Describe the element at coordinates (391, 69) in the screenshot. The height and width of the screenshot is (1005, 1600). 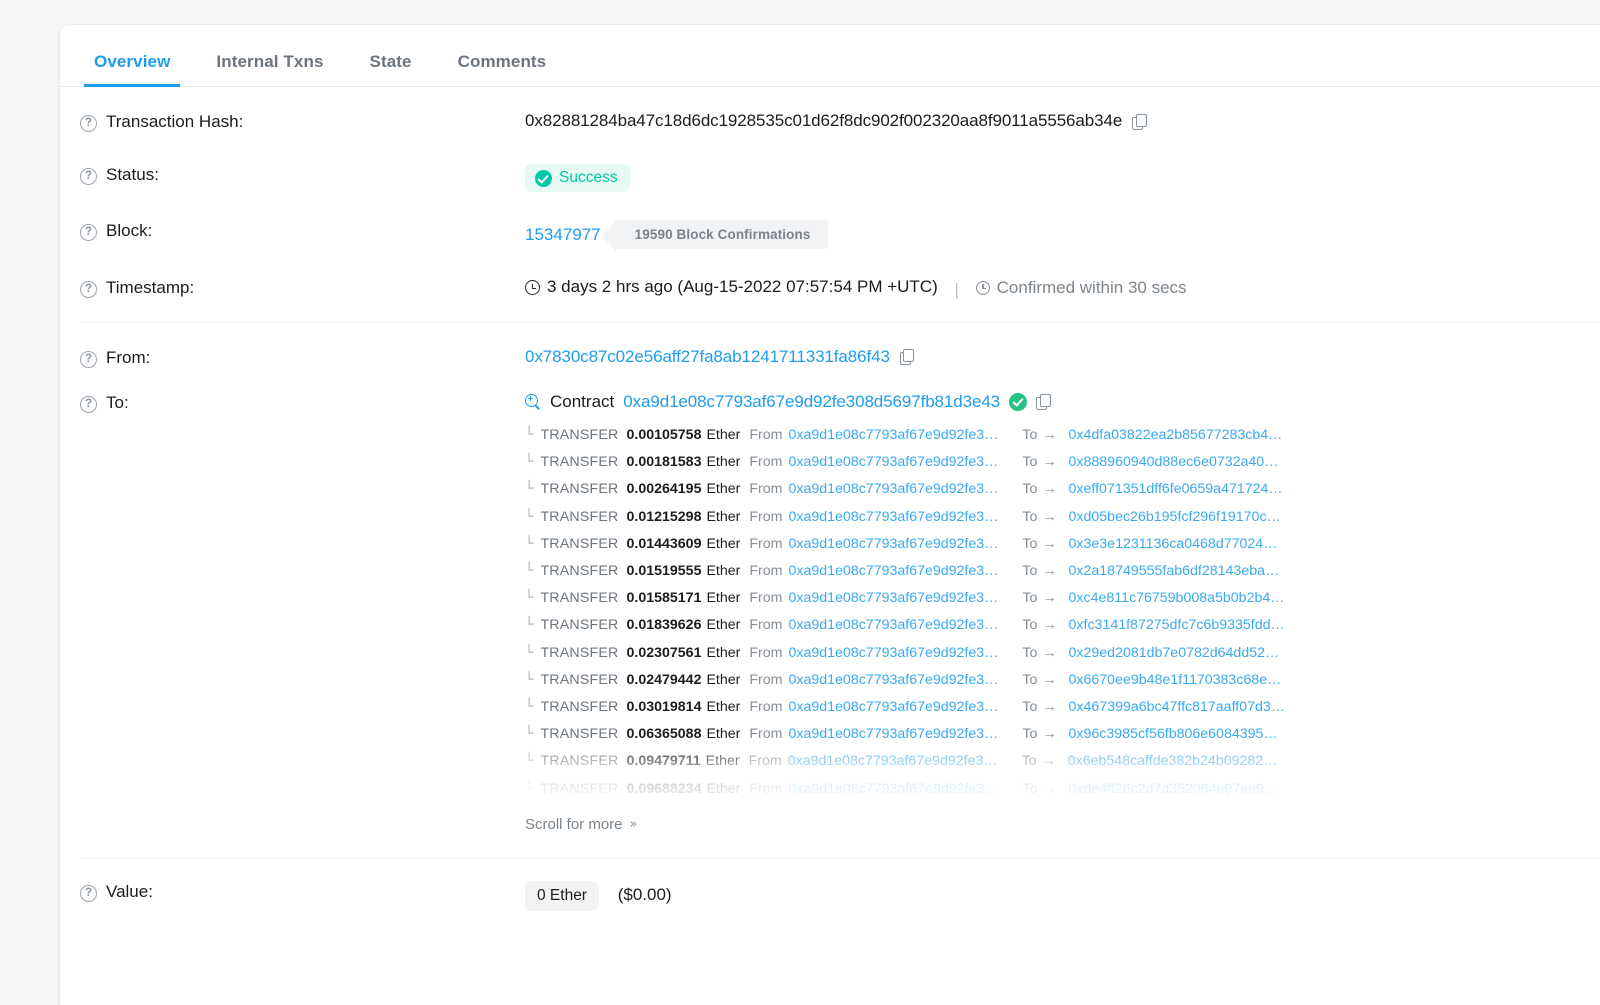
I see `tab-state: State` at that location.